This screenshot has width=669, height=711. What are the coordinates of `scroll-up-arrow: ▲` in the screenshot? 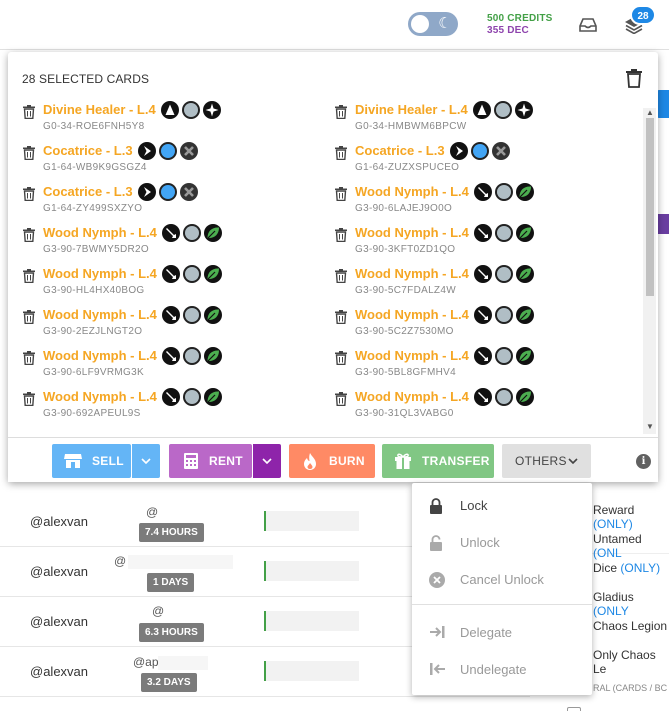 It's located at (650, 113).